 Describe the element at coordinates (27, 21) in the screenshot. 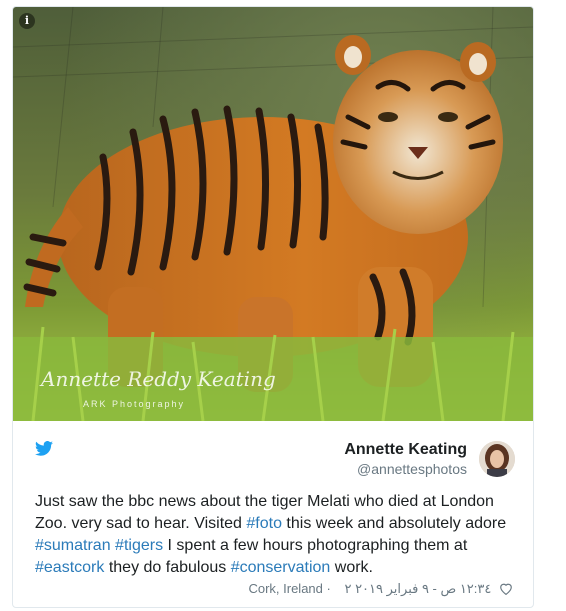

I see `info-icon: i` at that location.